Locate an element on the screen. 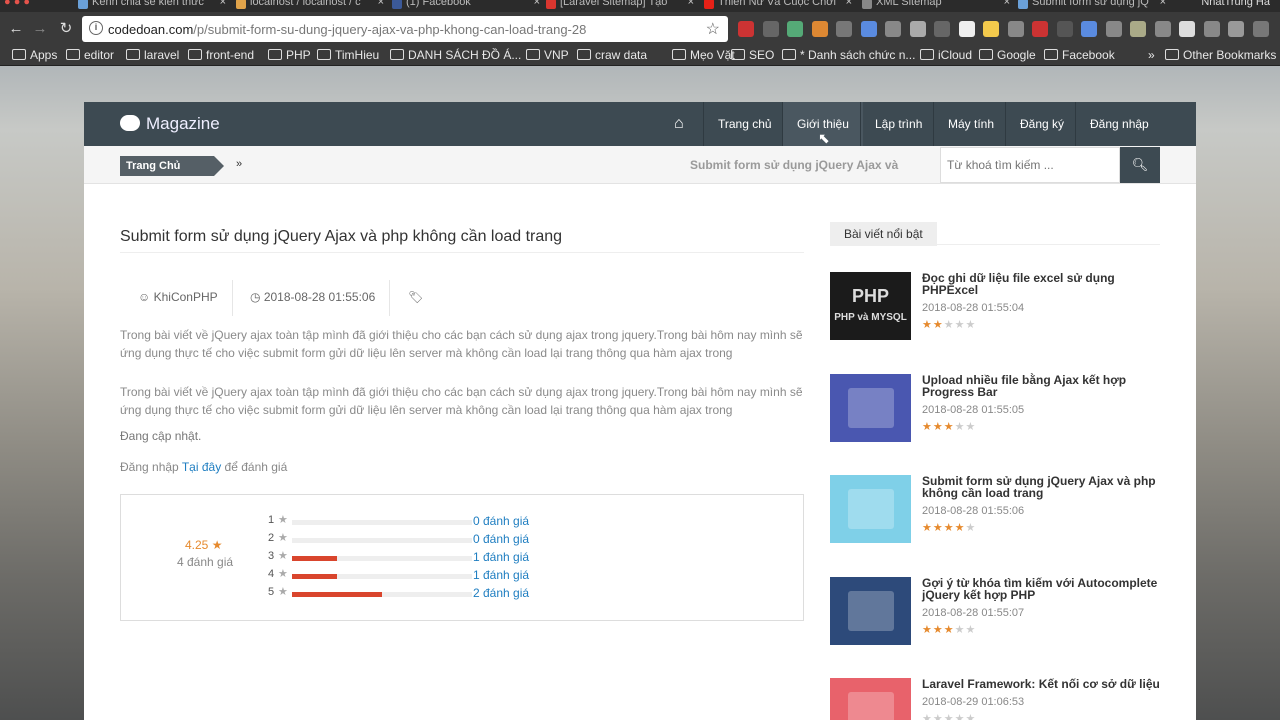  browser-tab: Submit form sử dụng jQ × is located at coordinates (1093, 5).